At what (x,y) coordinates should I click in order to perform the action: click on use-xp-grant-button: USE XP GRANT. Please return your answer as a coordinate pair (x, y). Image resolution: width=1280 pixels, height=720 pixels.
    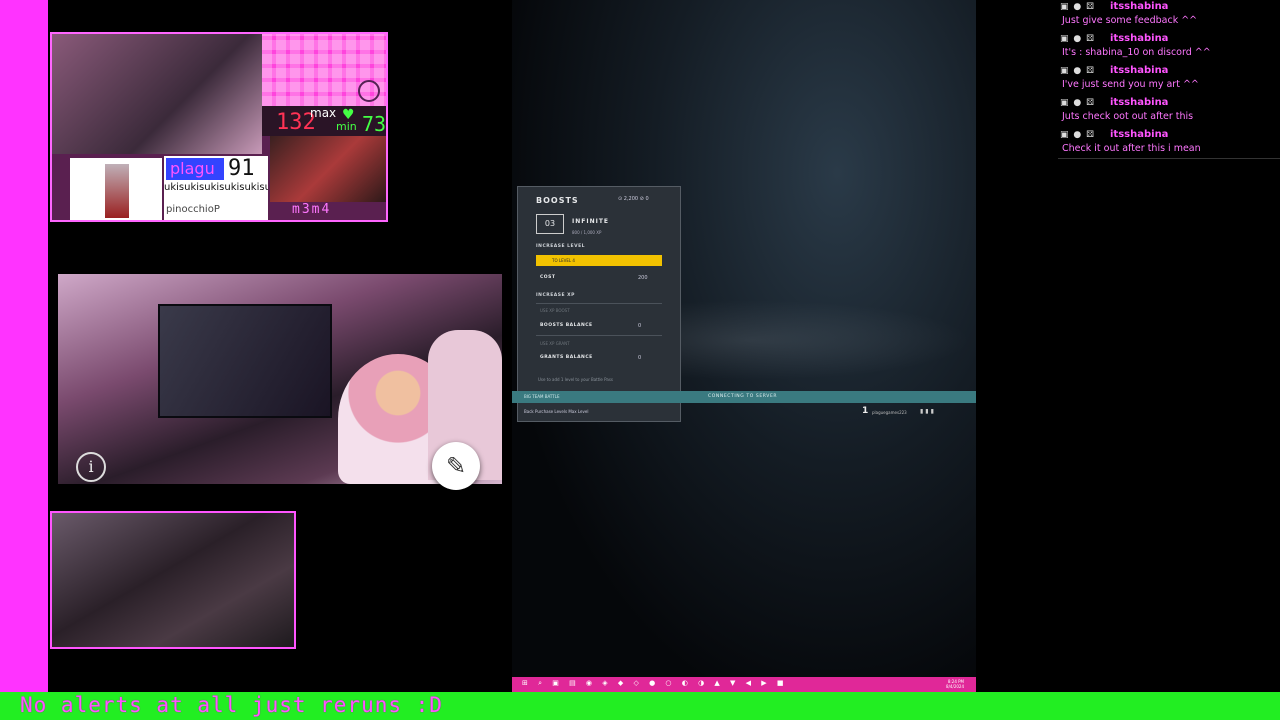
    Looking at the image, I should click on (555, 343).